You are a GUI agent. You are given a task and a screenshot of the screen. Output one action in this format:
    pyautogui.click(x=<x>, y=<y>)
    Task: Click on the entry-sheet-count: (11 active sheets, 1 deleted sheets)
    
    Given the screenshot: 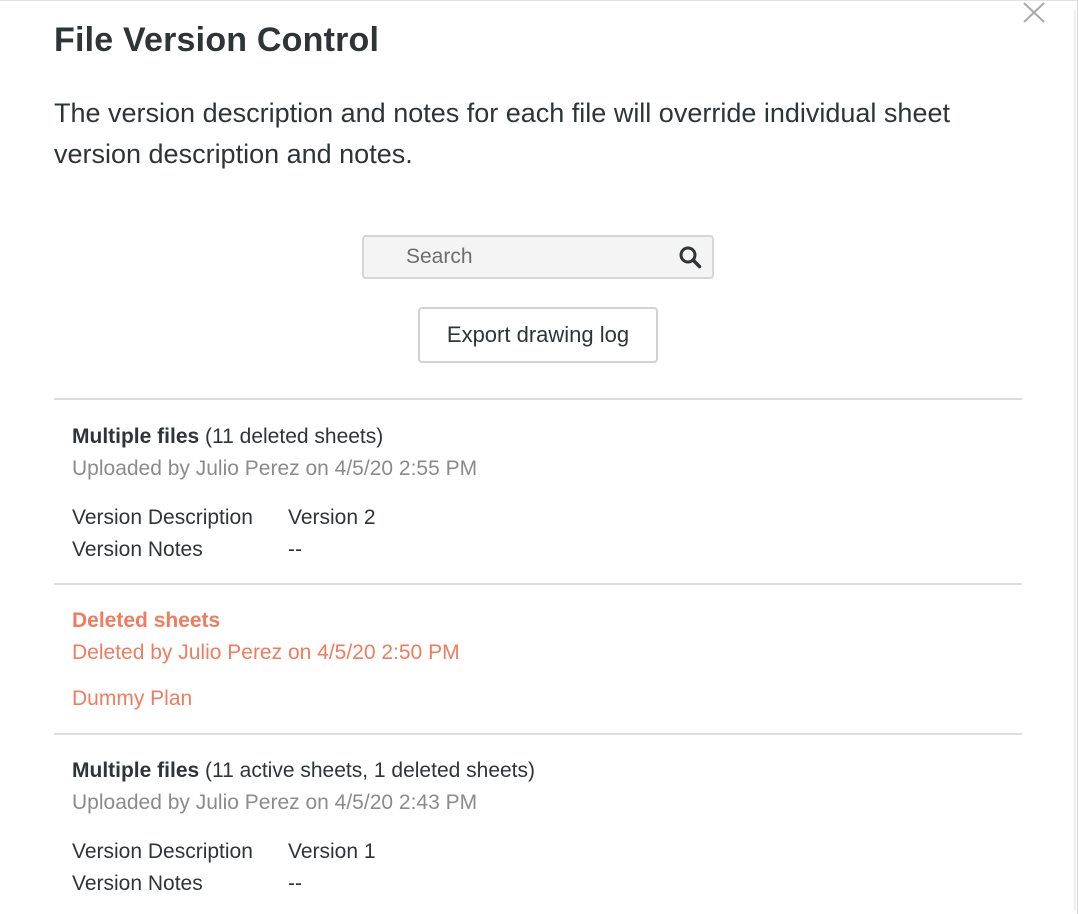 What is the action you would take?
    pyautogui.click(x=370, y=770)
    